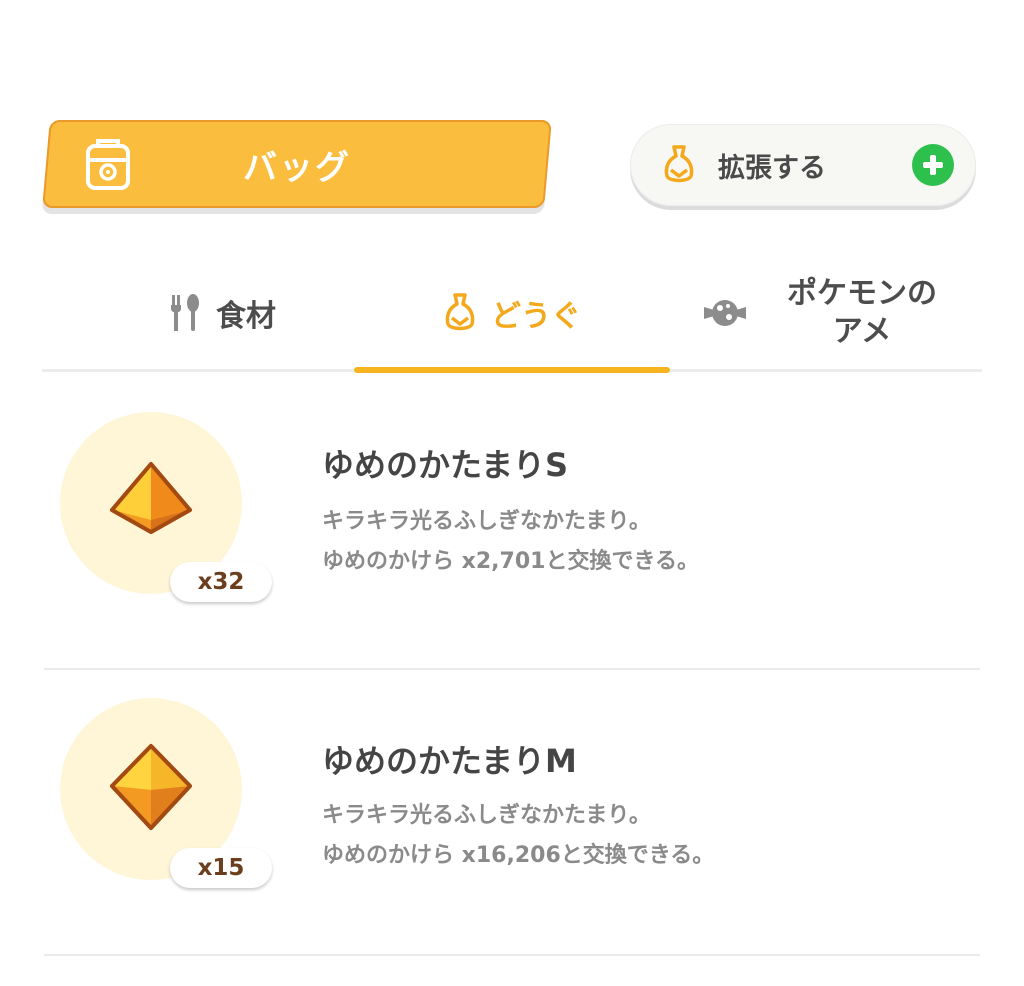 The image size is (1024, 986). I want to click on tab-tools-label: どうぐ, so click(536, 316).